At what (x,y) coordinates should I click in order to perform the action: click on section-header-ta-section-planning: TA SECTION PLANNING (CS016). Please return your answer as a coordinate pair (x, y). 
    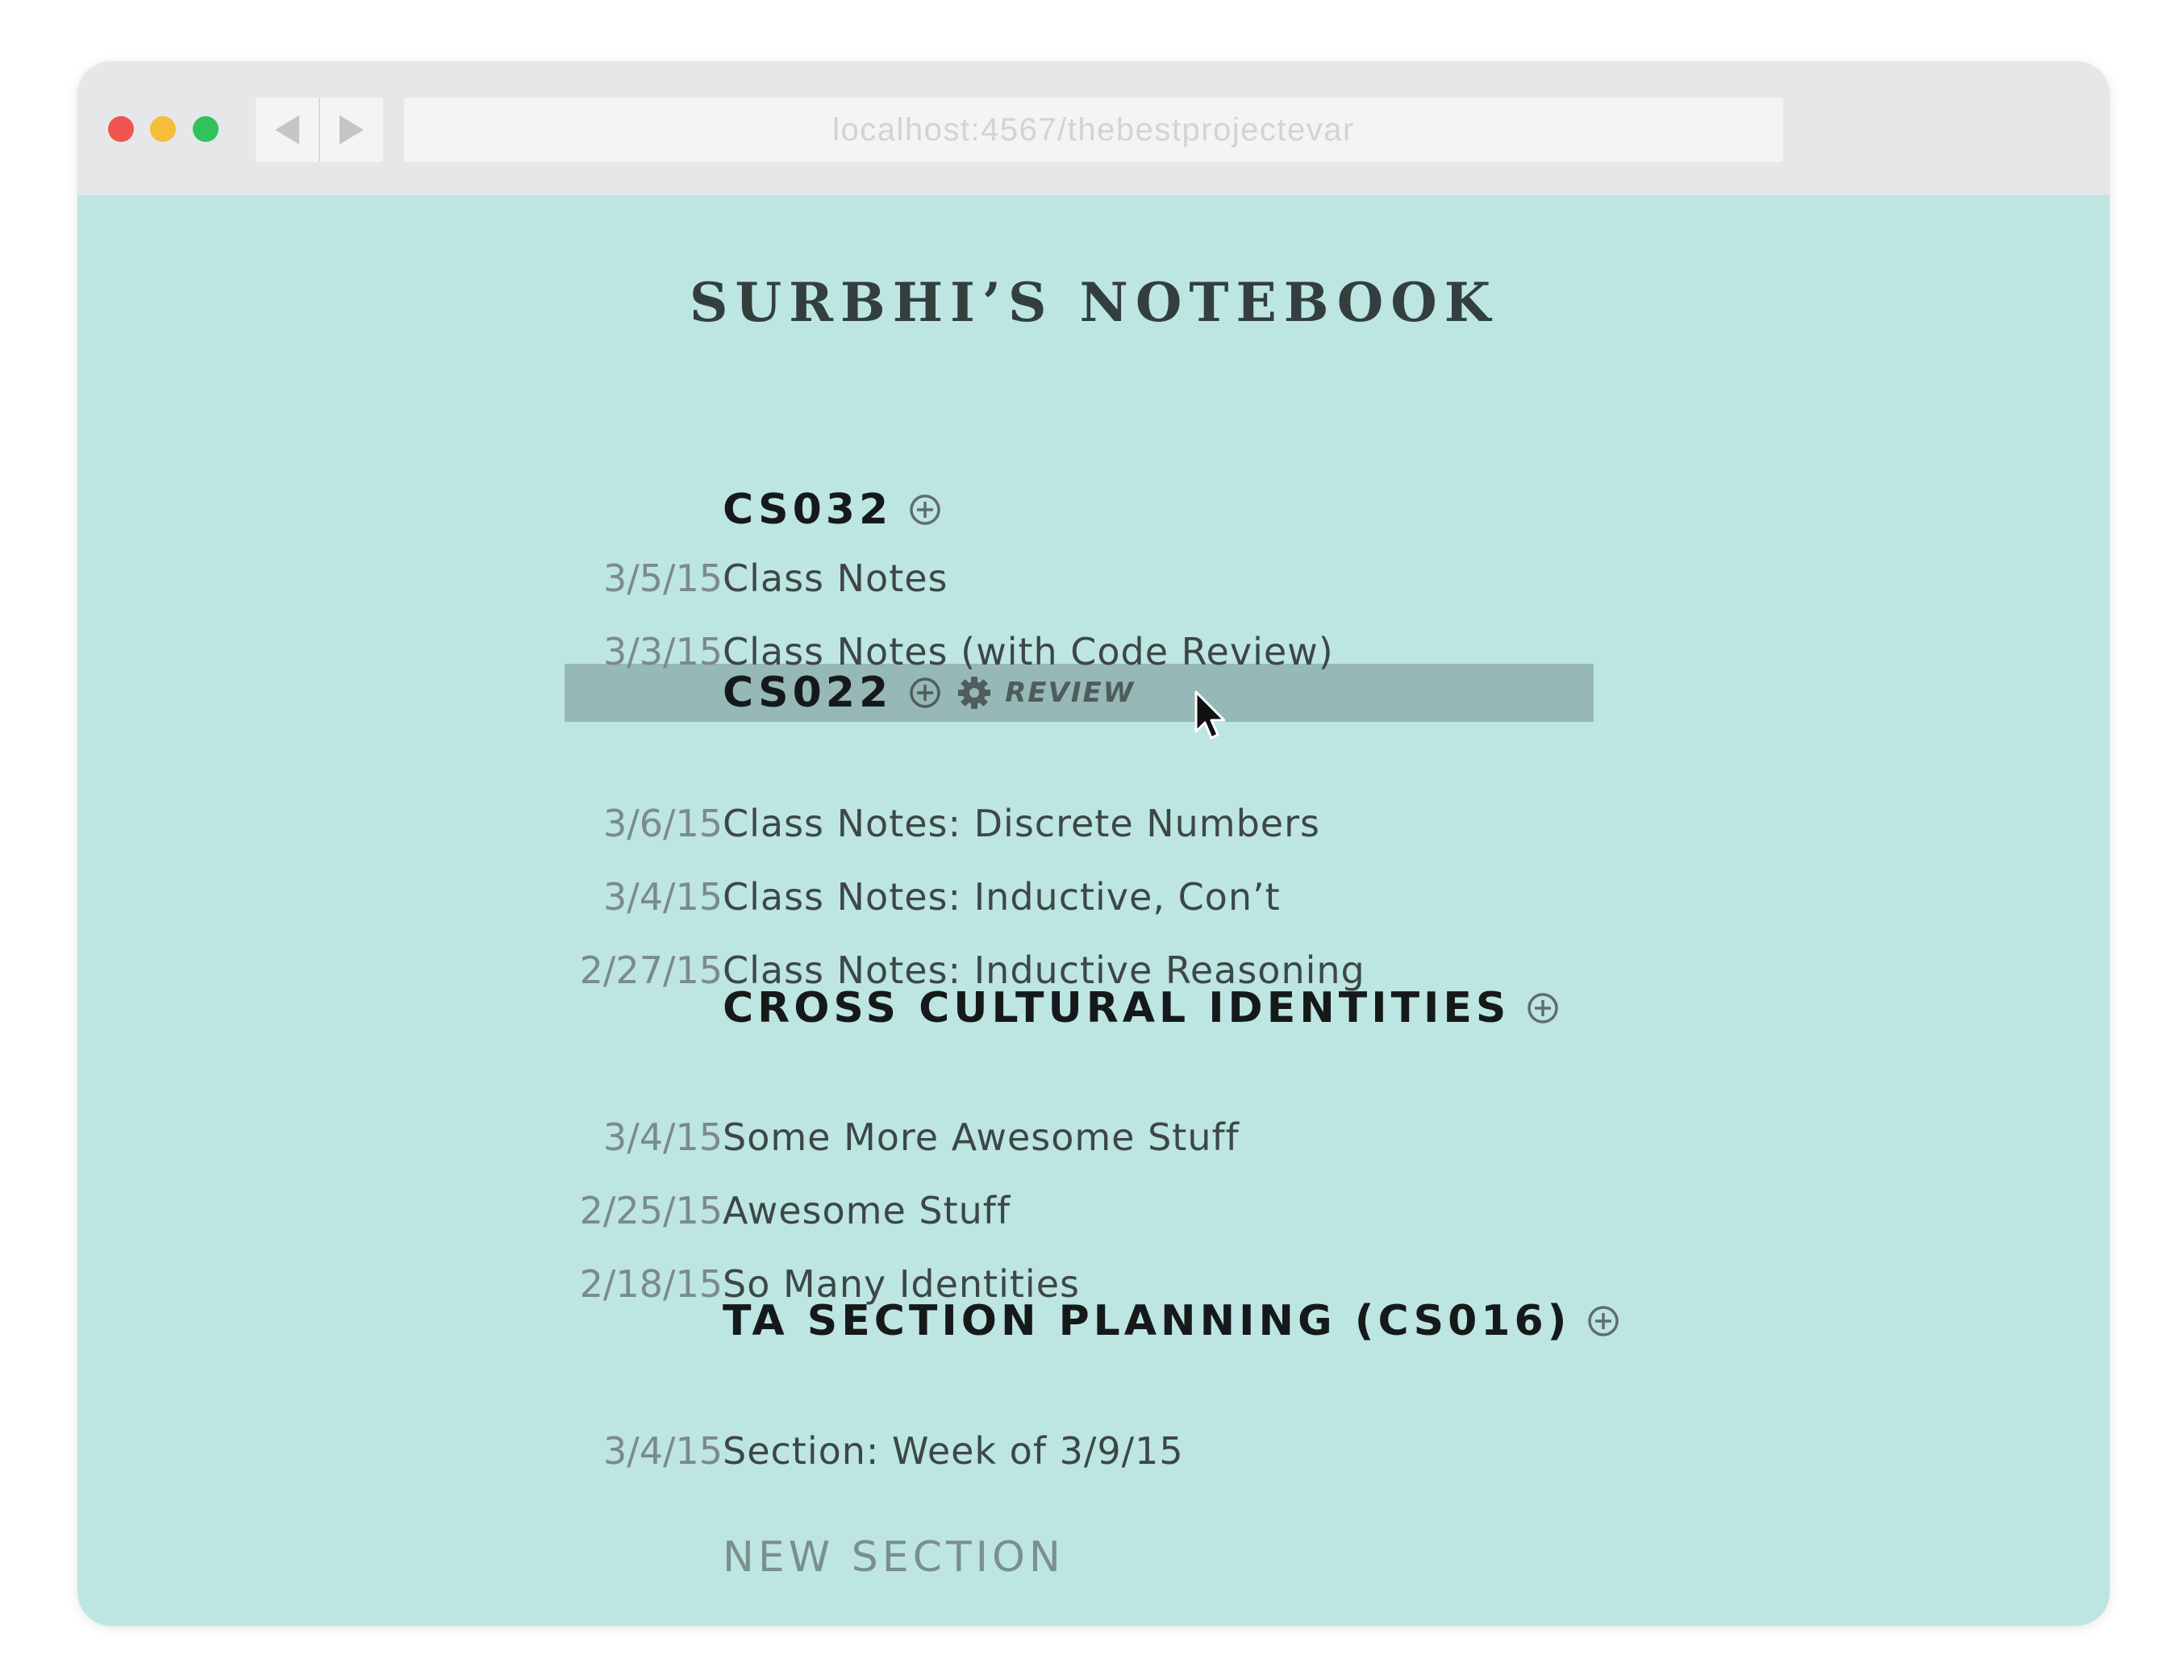
    Looking at the image, I should click on (1171, 1321).